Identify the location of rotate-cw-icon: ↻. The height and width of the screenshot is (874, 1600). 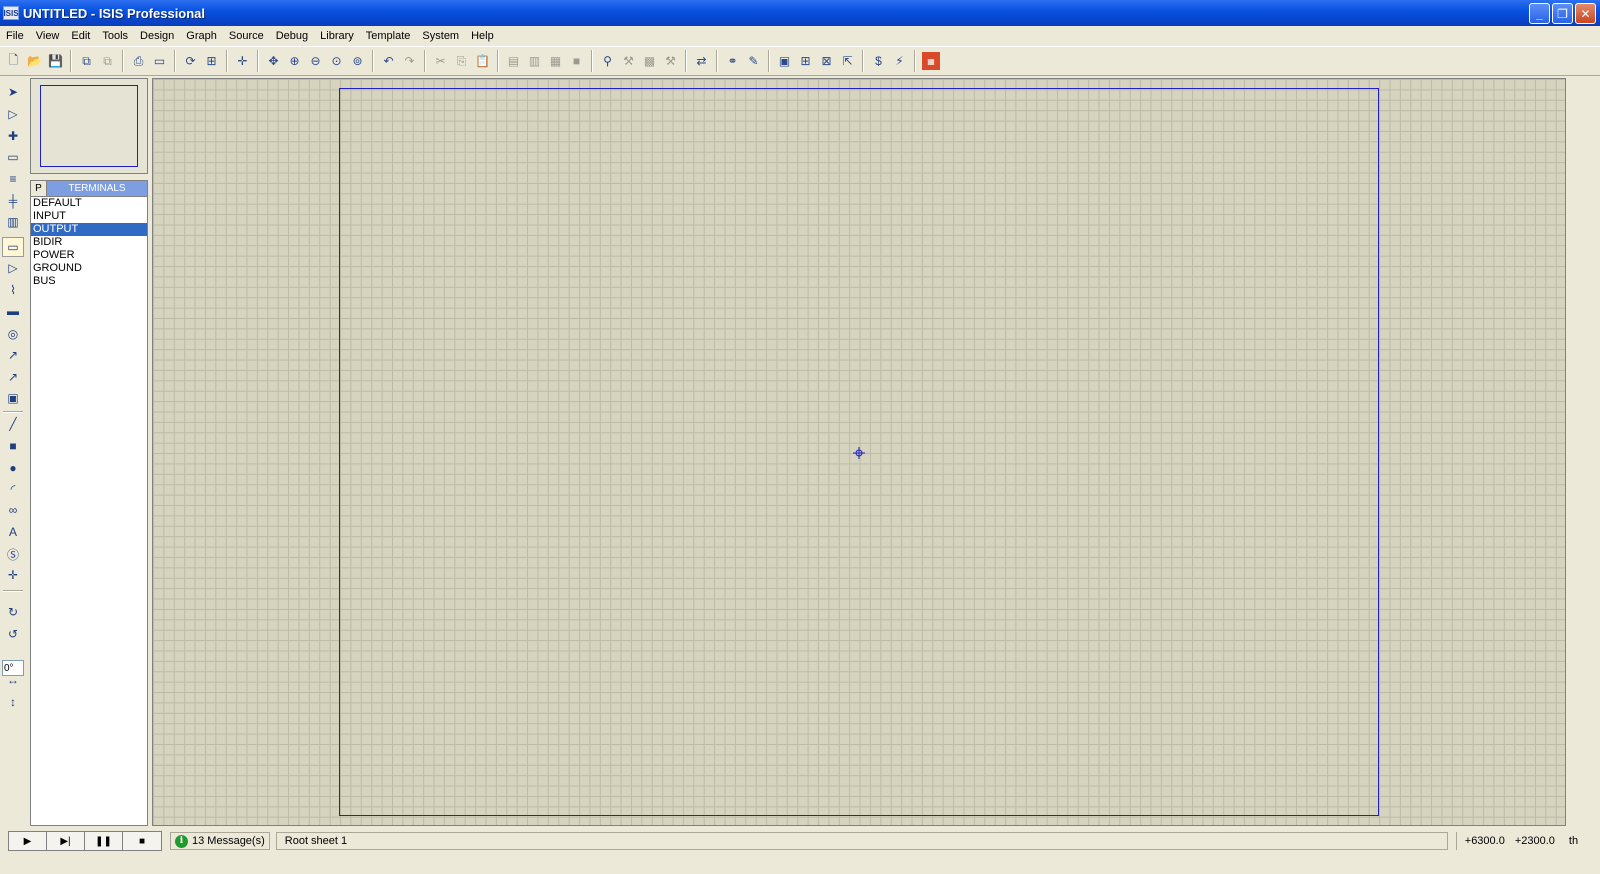
(13, 612).